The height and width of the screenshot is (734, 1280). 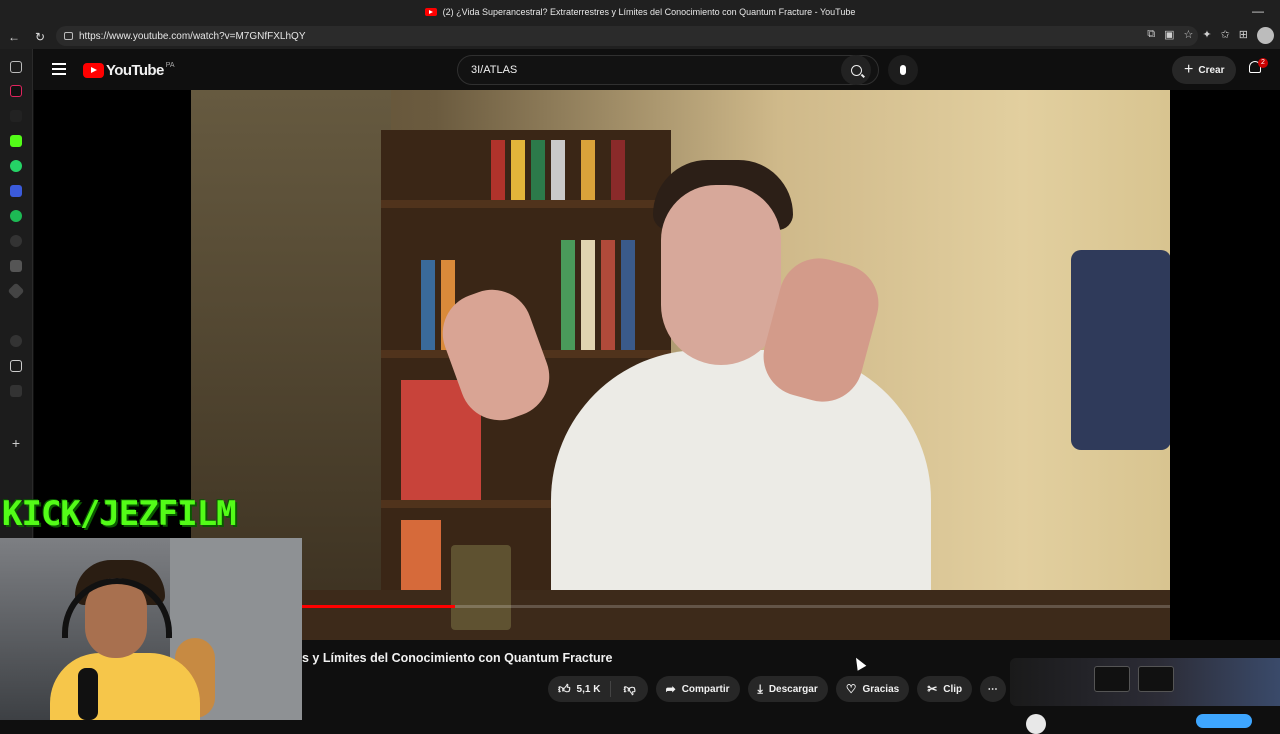 What do you see at coordinates (793, 689) in the screenshot?
I see `download-label: Descargar` at bounding box center [793, 689].